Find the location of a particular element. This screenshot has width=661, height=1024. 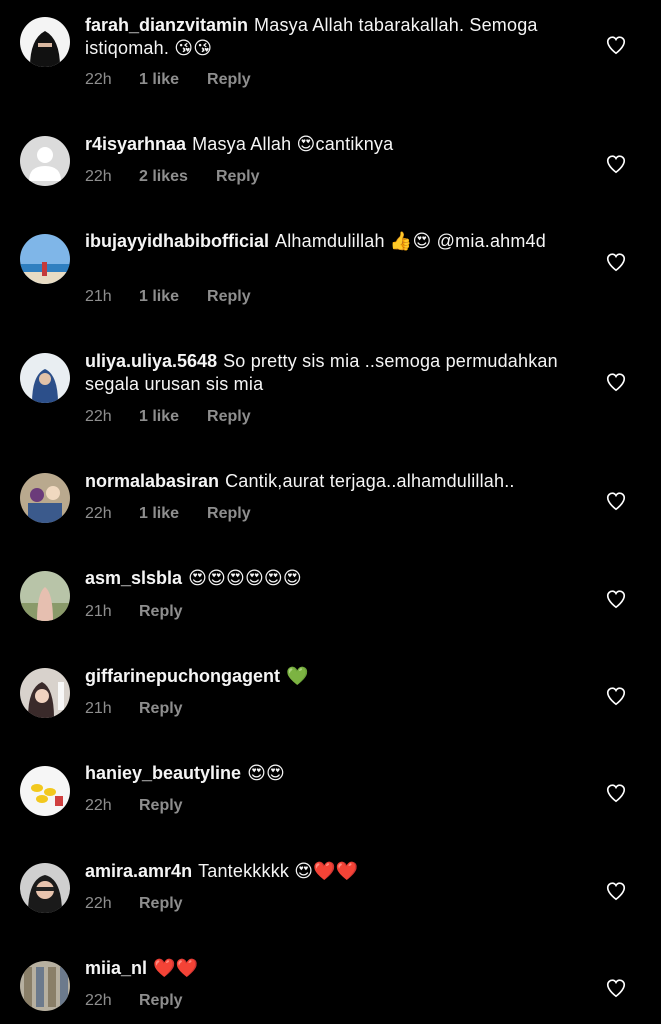

comment-likes: 2 likes is located at coordinates (163, 177).